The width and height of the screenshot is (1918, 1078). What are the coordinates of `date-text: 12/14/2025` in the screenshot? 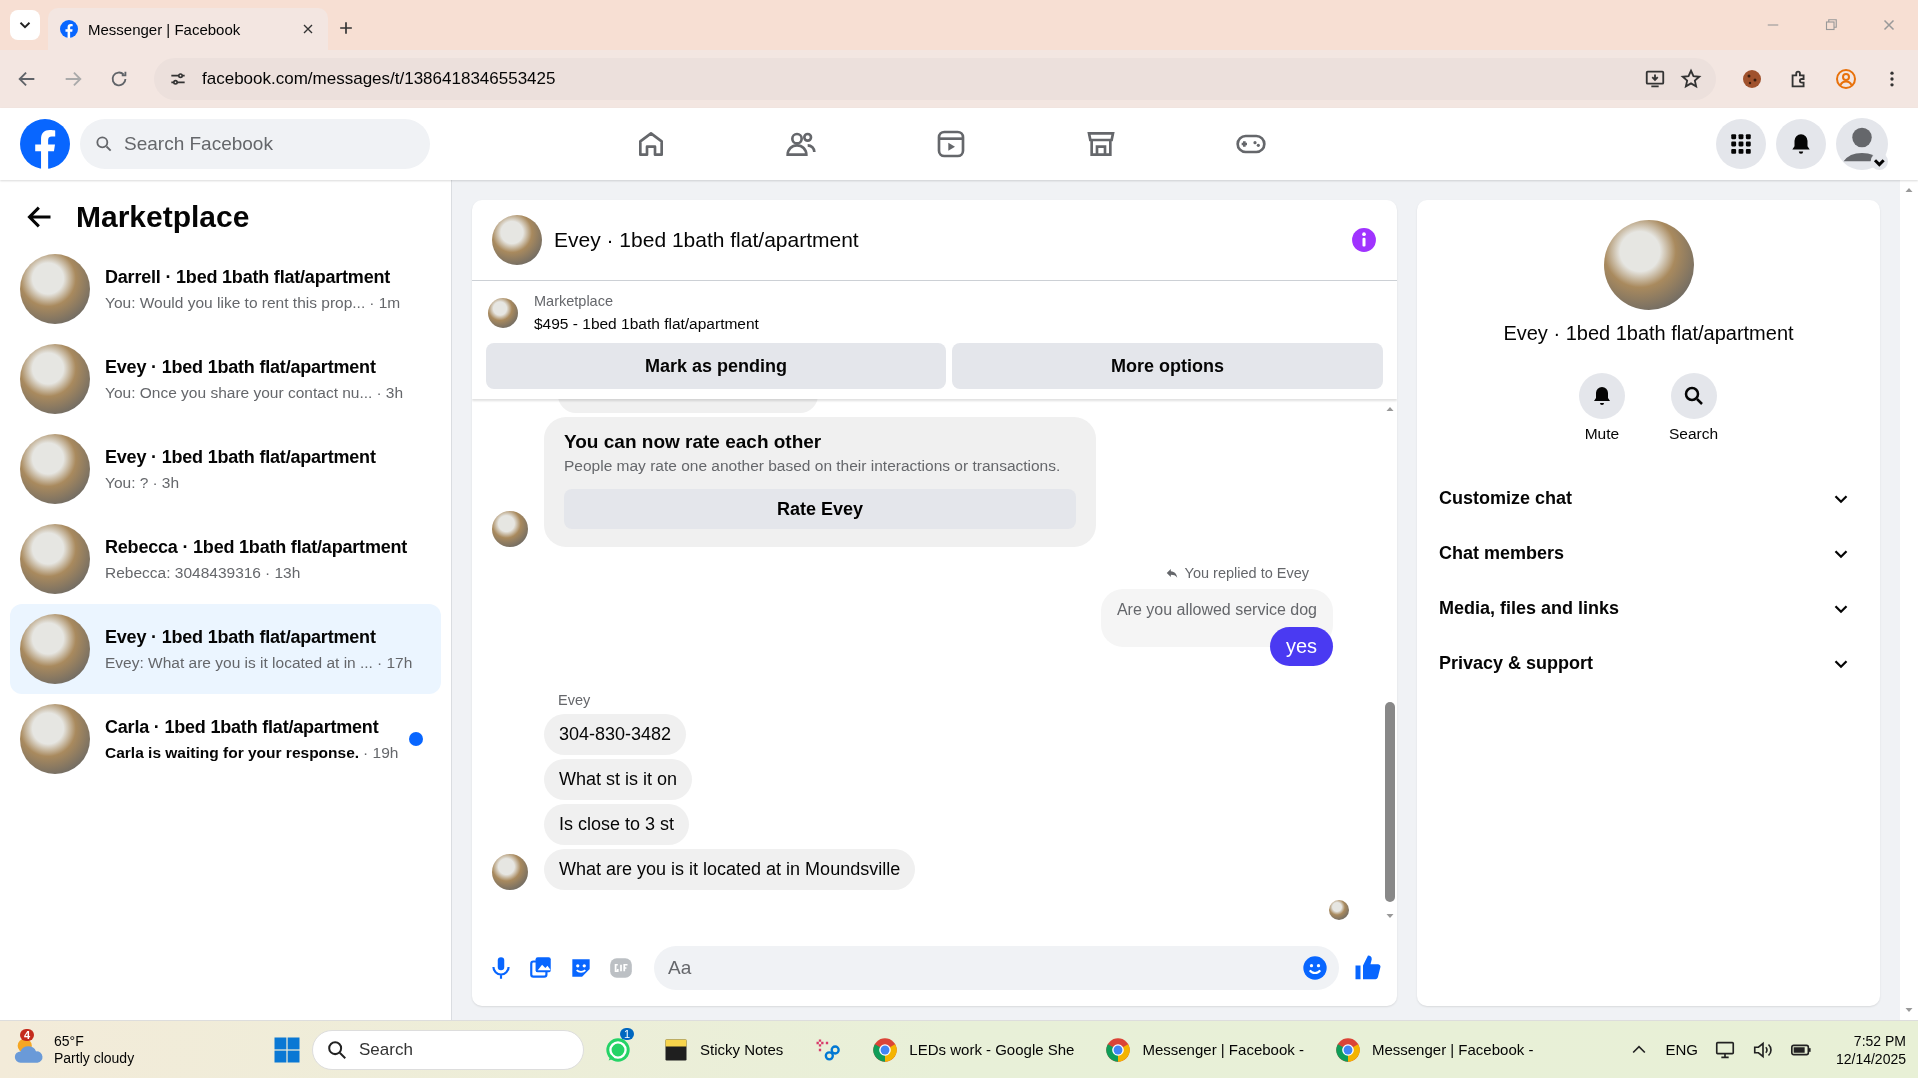 It's located at (1870, 1058).